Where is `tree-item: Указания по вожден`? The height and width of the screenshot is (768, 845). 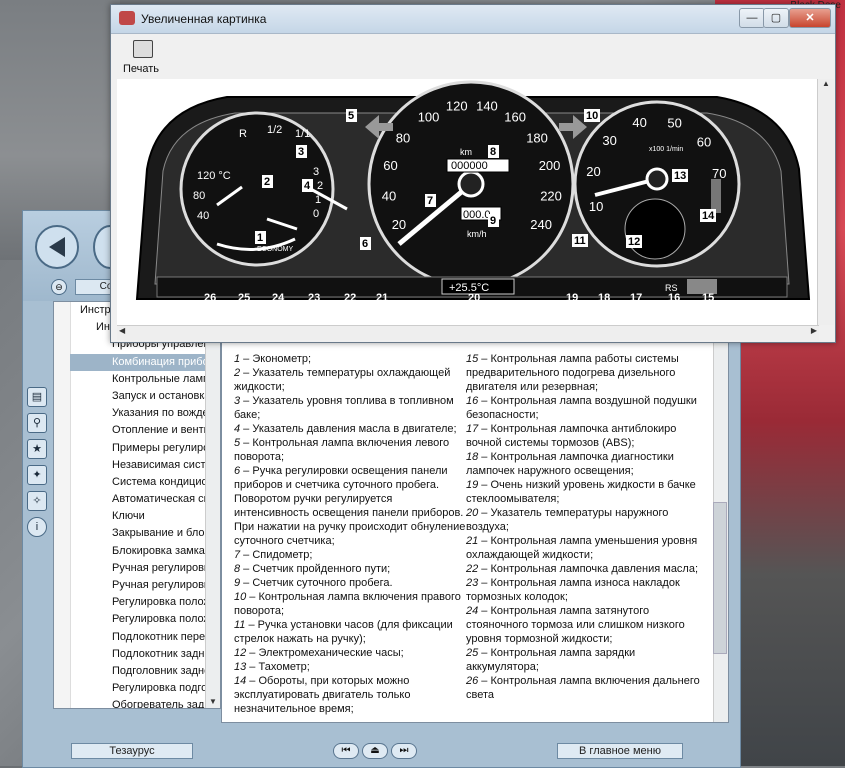 tree-item: Указания по вожден is located at coordinates (145, 413).